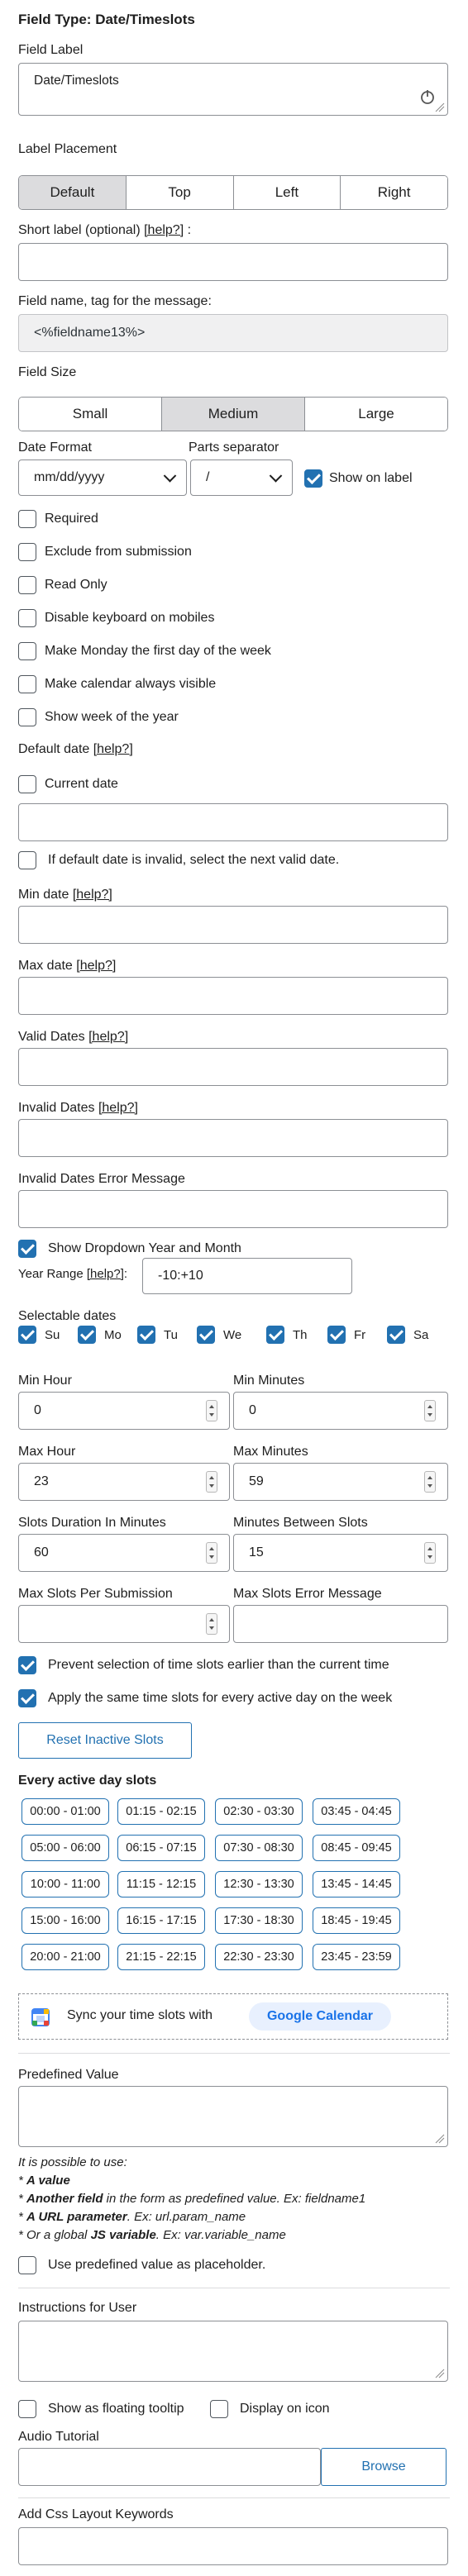  Describe the element at coordinates (161, 1884) in the screenshot. I see `time-slot-chip: 11:15 - 12:15` at that location.